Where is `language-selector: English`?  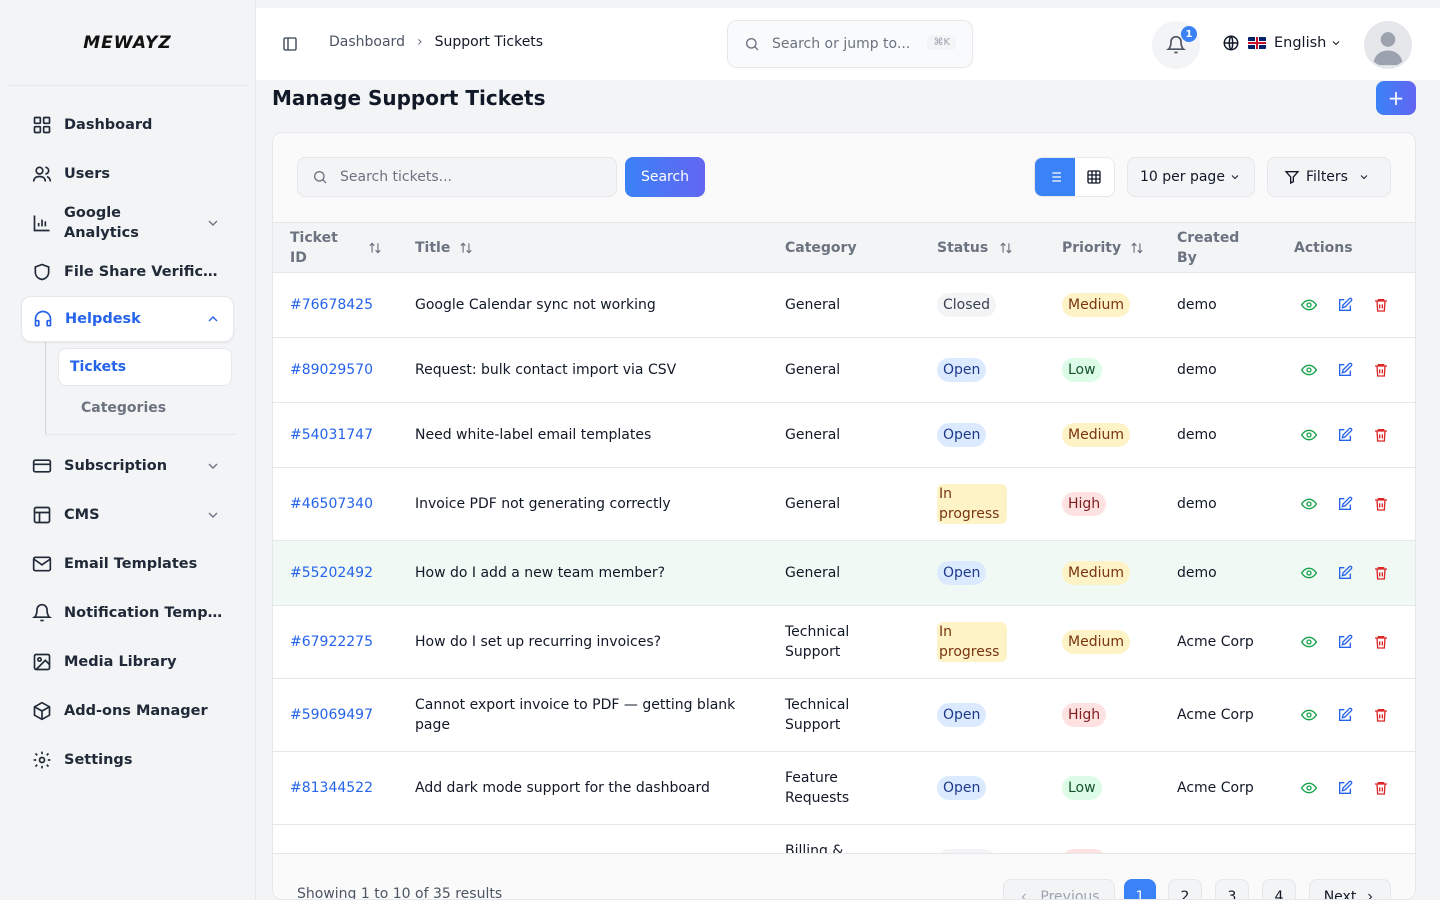 language-selector: English is located at coordinates (1282, 43).